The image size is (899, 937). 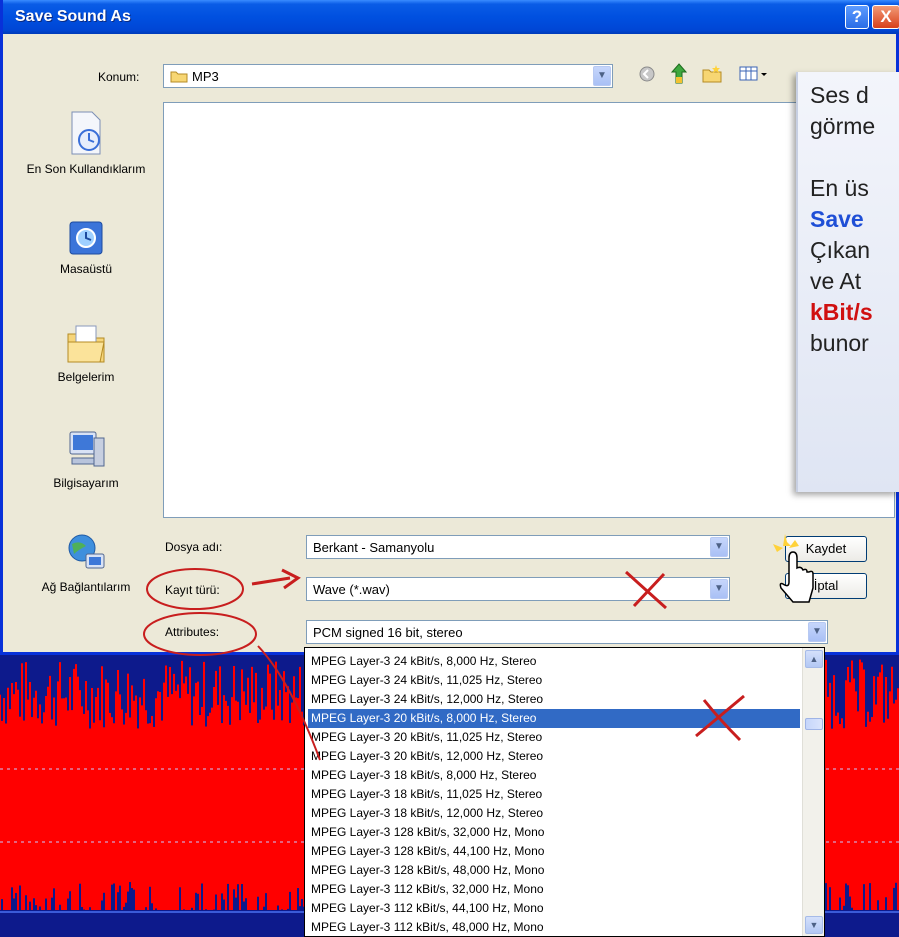 I want to click on up-folder-icon, so click(x=679, y=74).